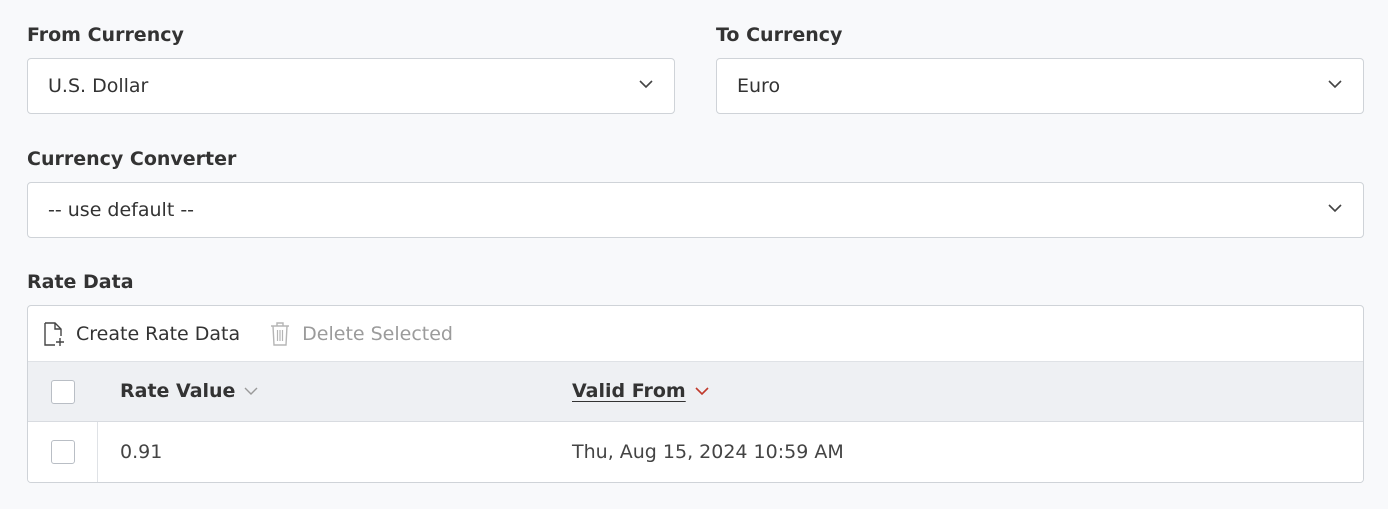  What do you see at coordinates (158, 333) in the screenshot?
I see `create-rate-data-label: Create Rate Data` at bounding box center [158, 333].